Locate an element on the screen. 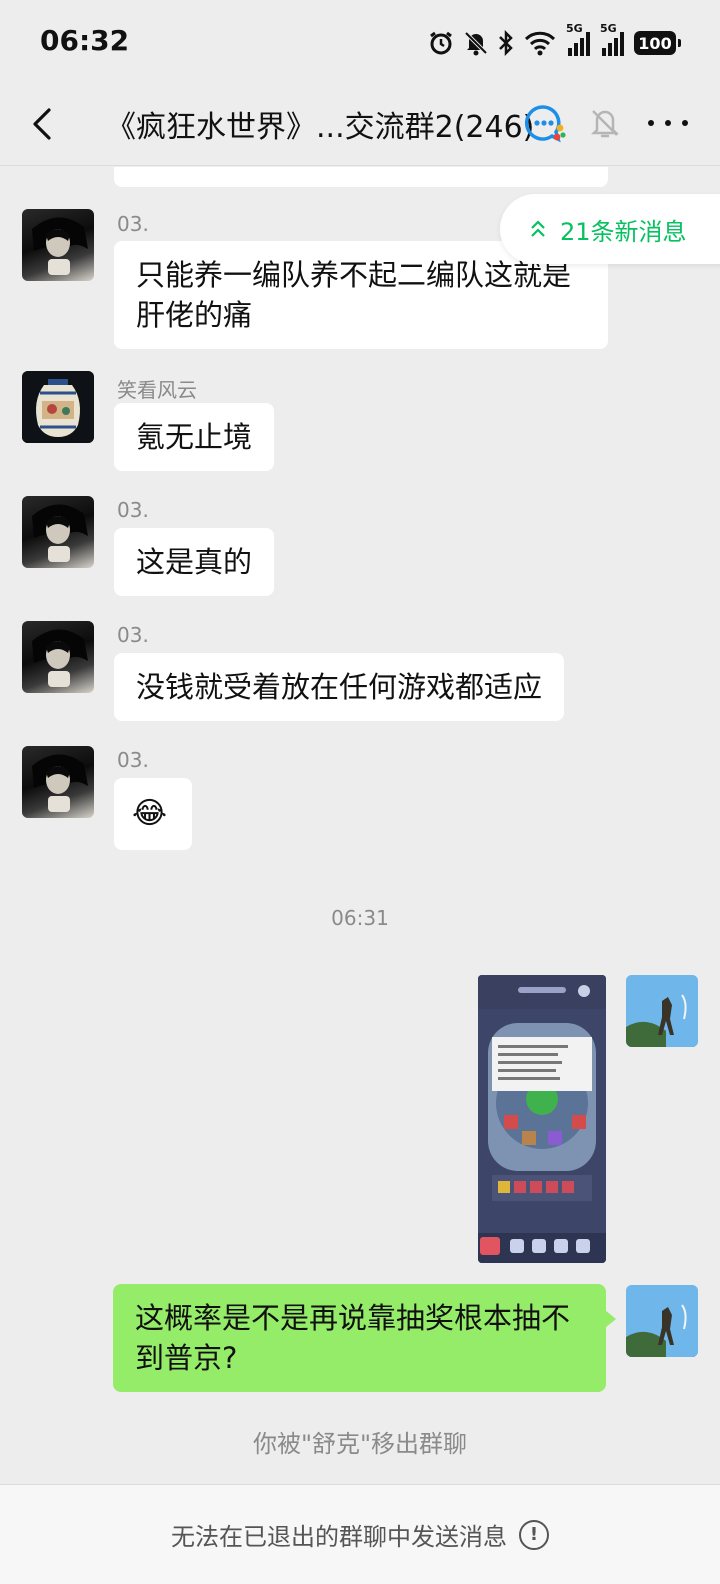  back-chevron-icon is located at coordinates (42, 124).